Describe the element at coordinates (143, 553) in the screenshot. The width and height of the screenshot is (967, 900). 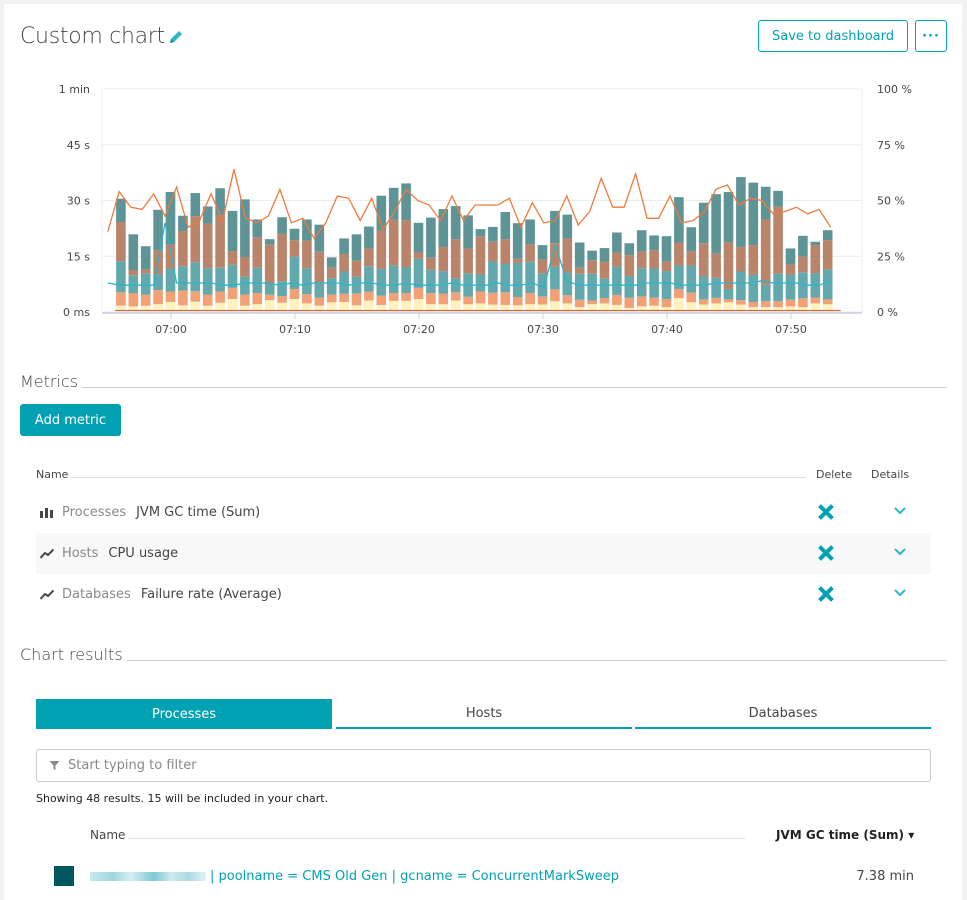
I see `metric-name: CPU usage` at that location.